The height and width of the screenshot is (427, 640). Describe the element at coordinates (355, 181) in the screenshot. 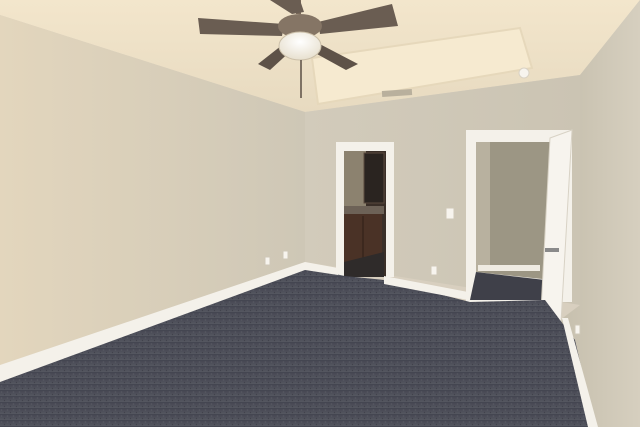

I see `bathroom-wall` at that location.